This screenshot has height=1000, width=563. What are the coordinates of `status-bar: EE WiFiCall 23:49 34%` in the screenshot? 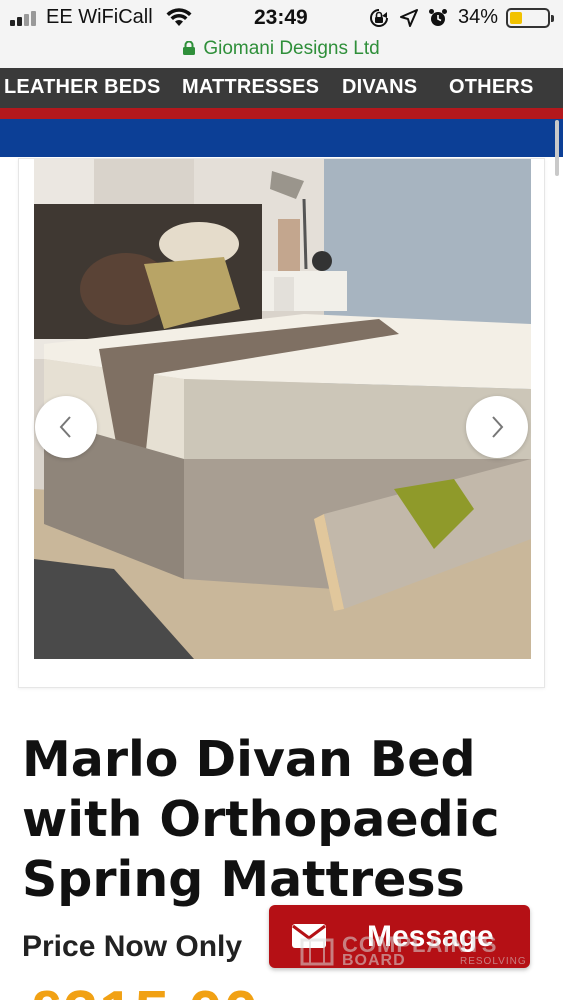 It's located at (281, 18).